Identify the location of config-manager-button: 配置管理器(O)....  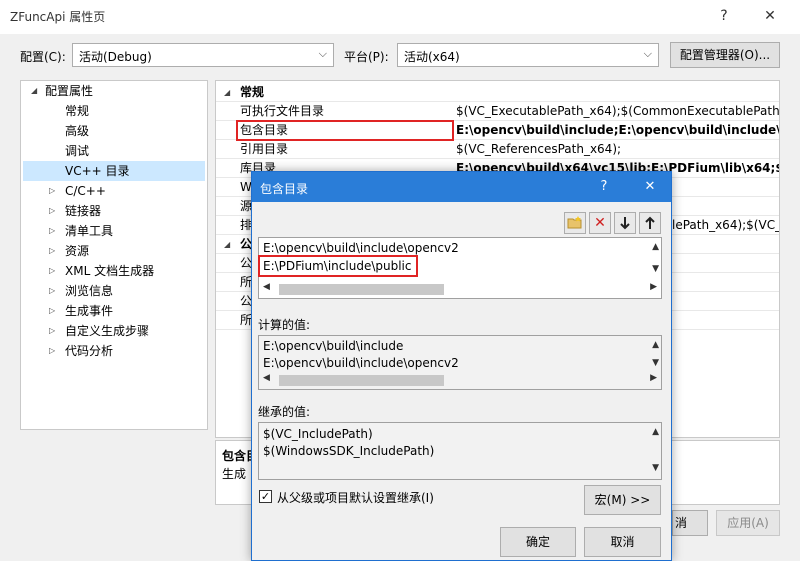
(725, 55).